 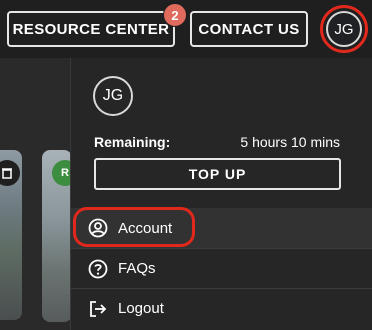 What do you see at coordinates (221, 268) in the screenshot?
I see `menu-item-faqs: FAQs` at bounding box center [221, 268].